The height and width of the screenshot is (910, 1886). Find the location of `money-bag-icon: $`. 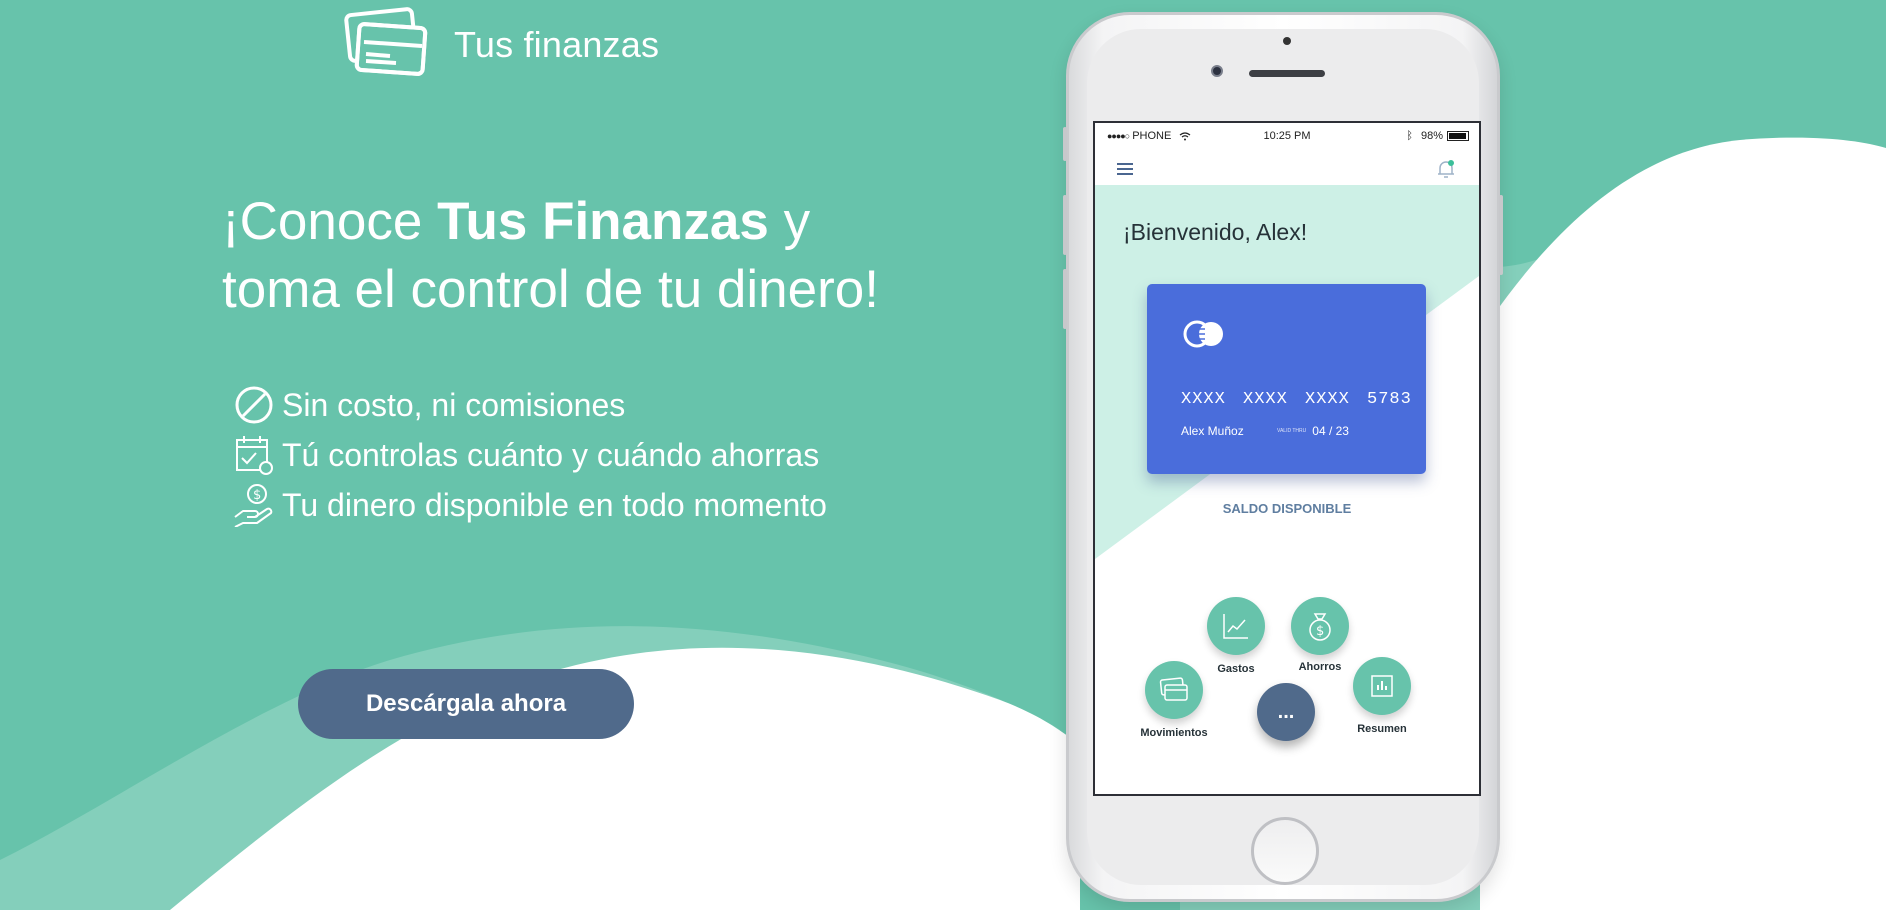

money-bag-icon: $ is located at coordinates (1320, 627).